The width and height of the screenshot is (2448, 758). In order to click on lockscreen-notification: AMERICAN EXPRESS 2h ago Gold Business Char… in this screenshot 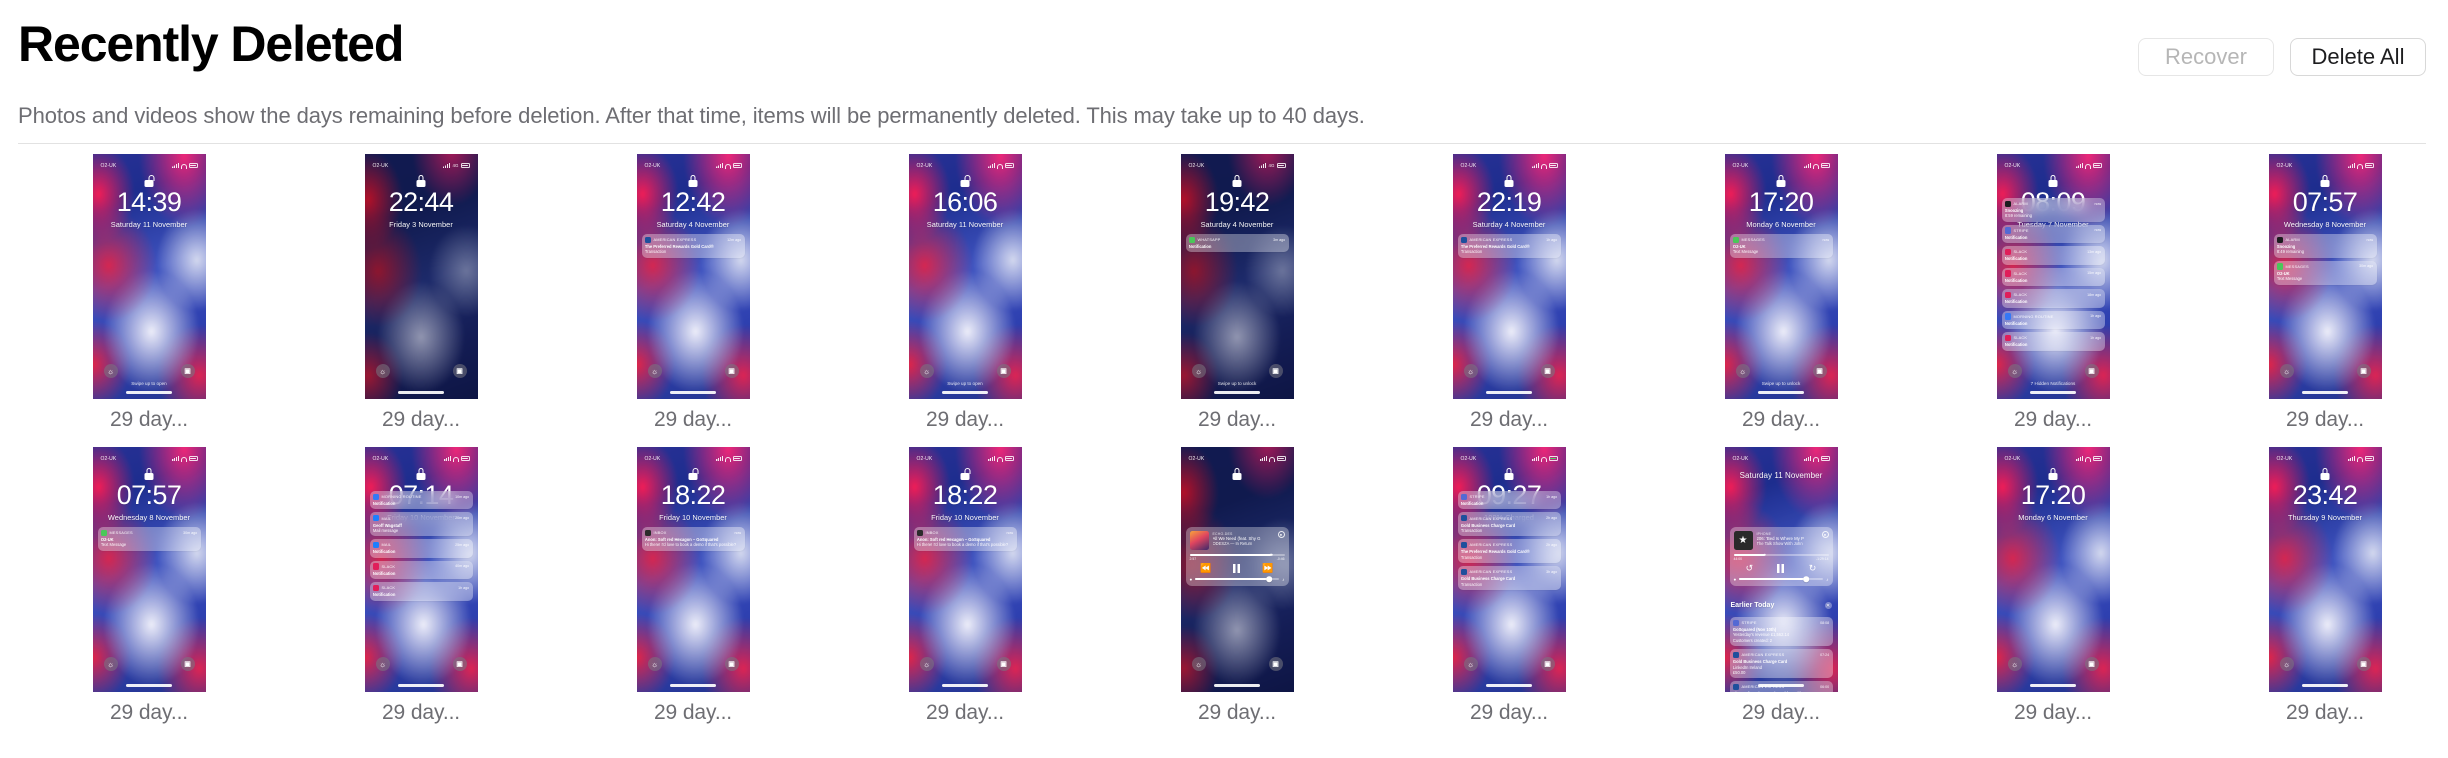, I will do `click(1509, 524)`.